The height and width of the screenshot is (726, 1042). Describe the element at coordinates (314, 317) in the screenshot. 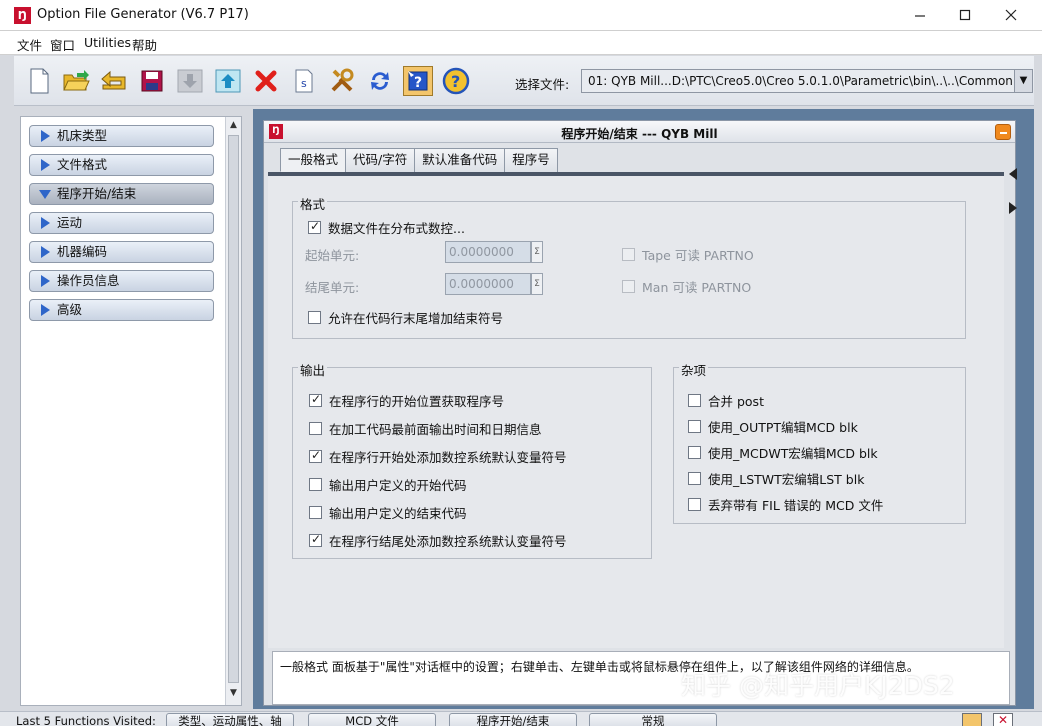

I see `allow-end-symbol-checkbox` at that location.